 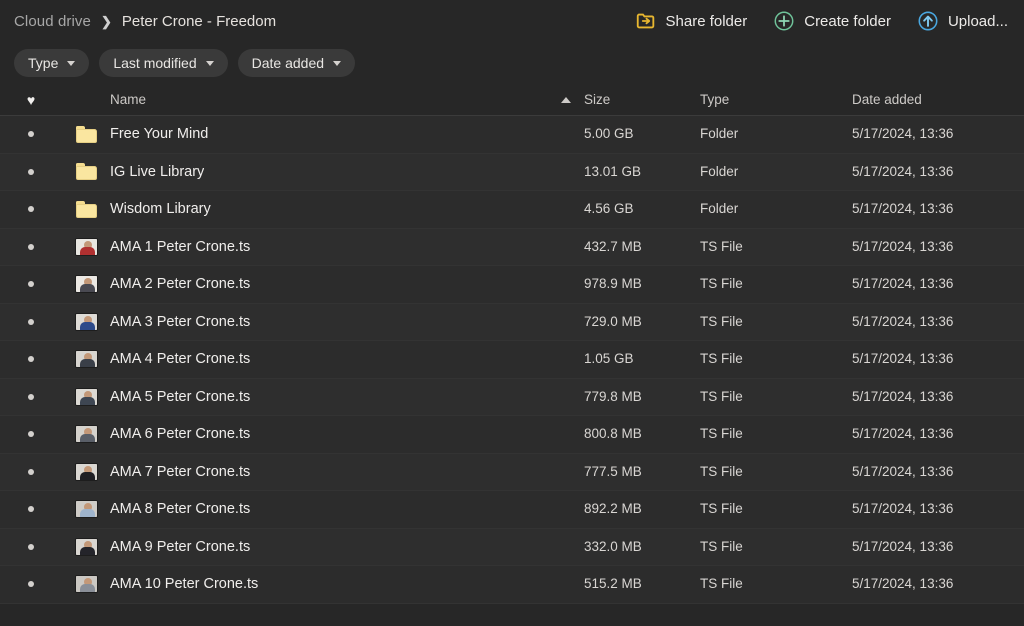 I want to click on sort-indicator, so click(x=566, y=99).